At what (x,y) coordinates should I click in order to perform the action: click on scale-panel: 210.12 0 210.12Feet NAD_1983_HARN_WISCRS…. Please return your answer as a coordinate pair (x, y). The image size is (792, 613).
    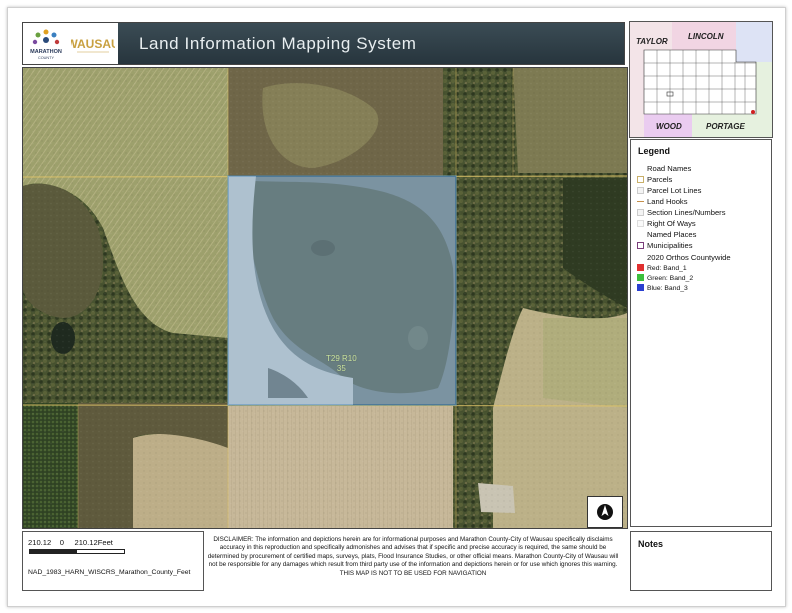
    Looking at the image, I should click on (113, 561).